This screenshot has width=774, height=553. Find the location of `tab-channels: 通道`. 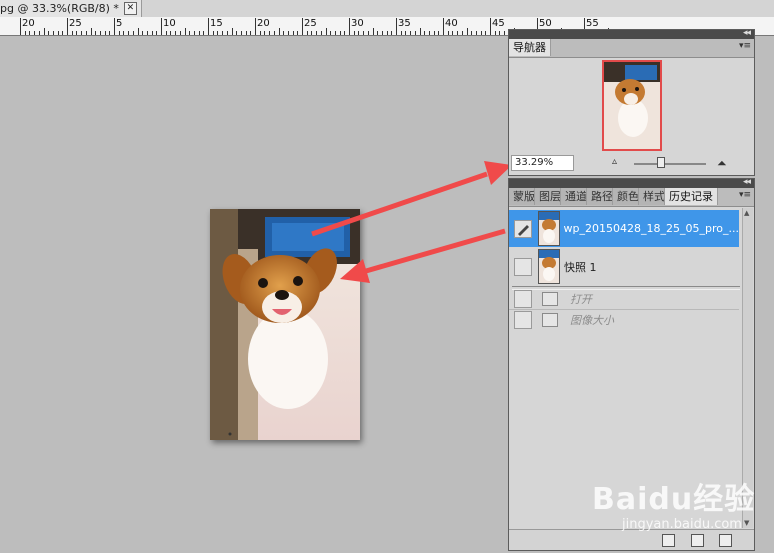

tab-channels: 通道 is located at coordinates (574, 196).